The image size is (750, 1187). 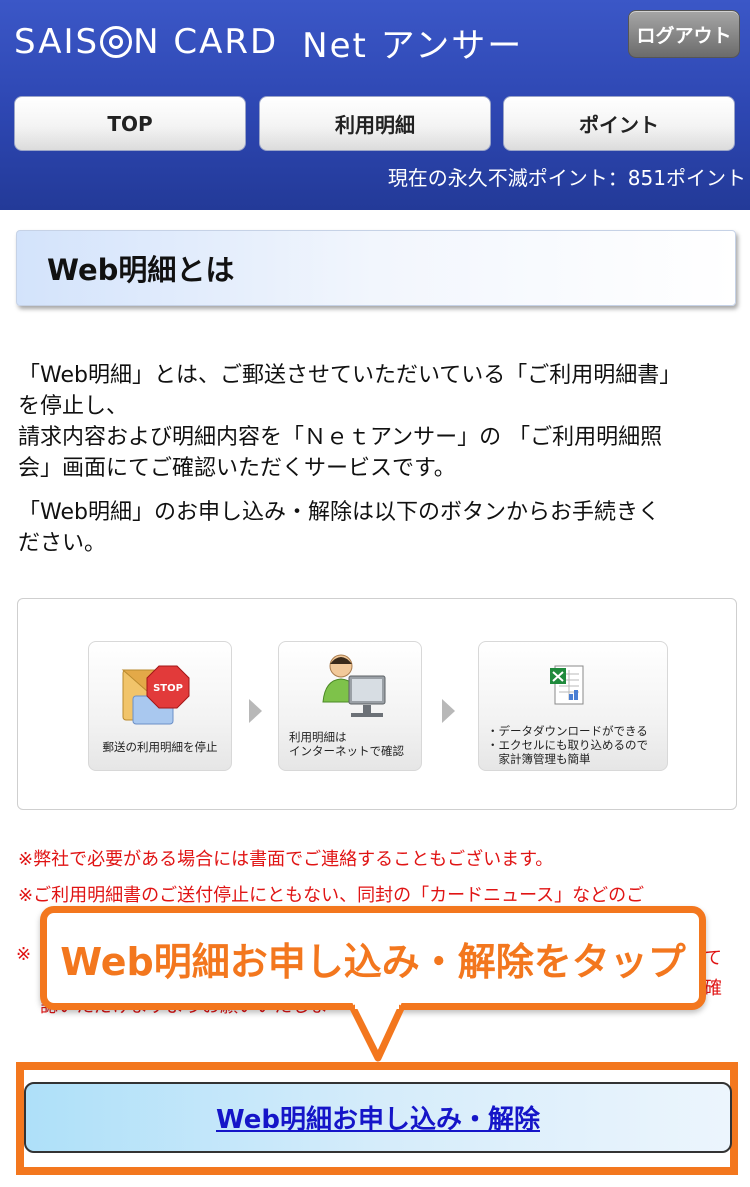 What do you see at coordinates (354, 685) in the screenshot?
I see `person-computer-icon` at bounding box center [354, 685].